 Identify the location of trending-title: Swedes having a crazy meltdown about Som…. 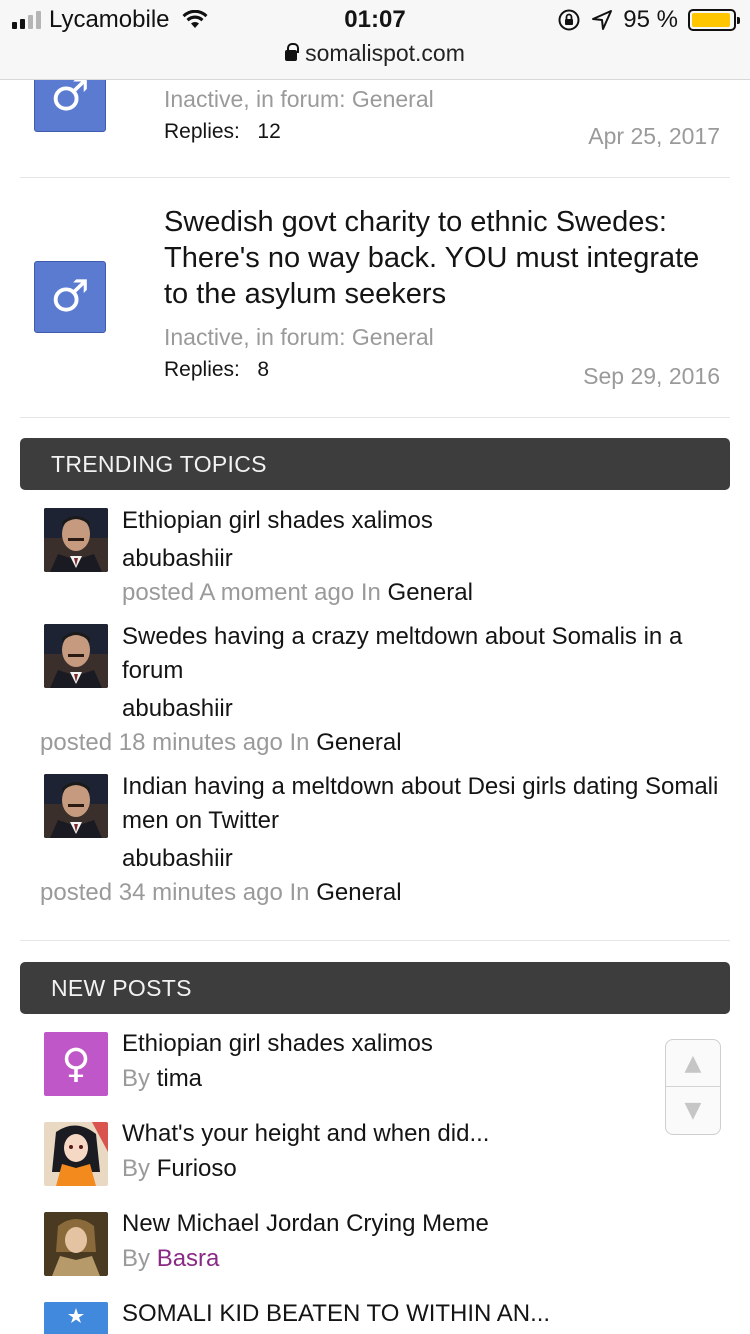
(422, 654).